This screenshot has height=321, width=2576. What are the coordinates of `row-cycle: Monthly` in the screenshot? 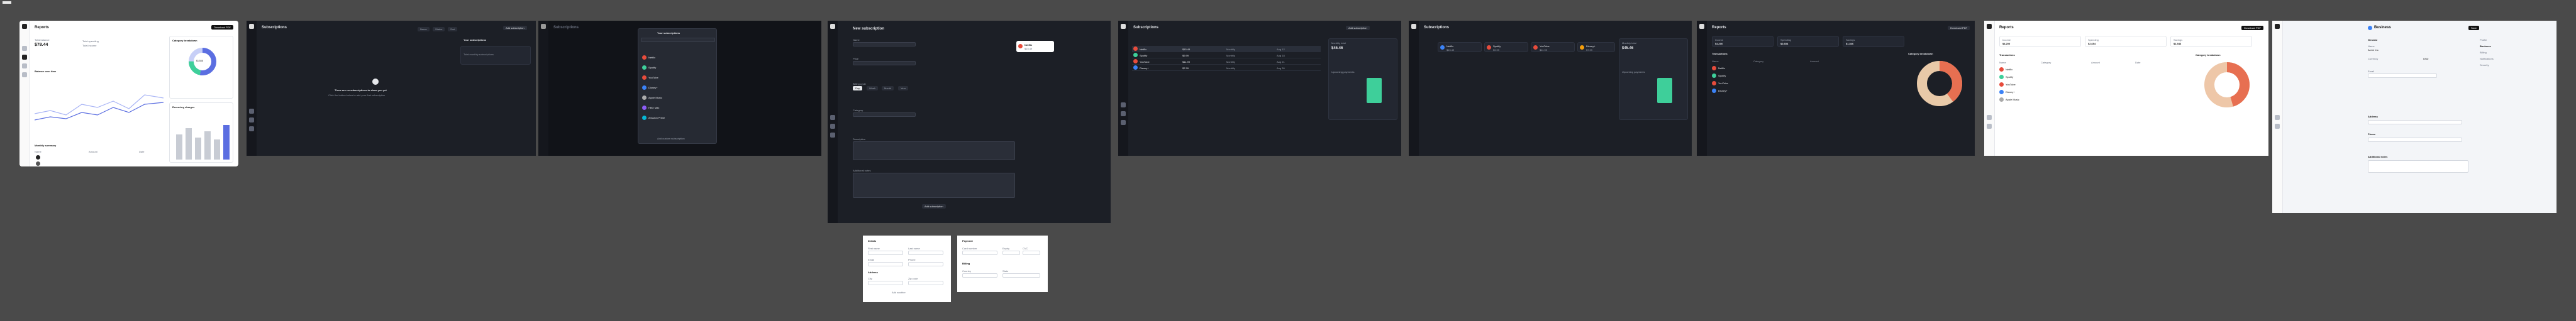 It's located at (1231, 56).